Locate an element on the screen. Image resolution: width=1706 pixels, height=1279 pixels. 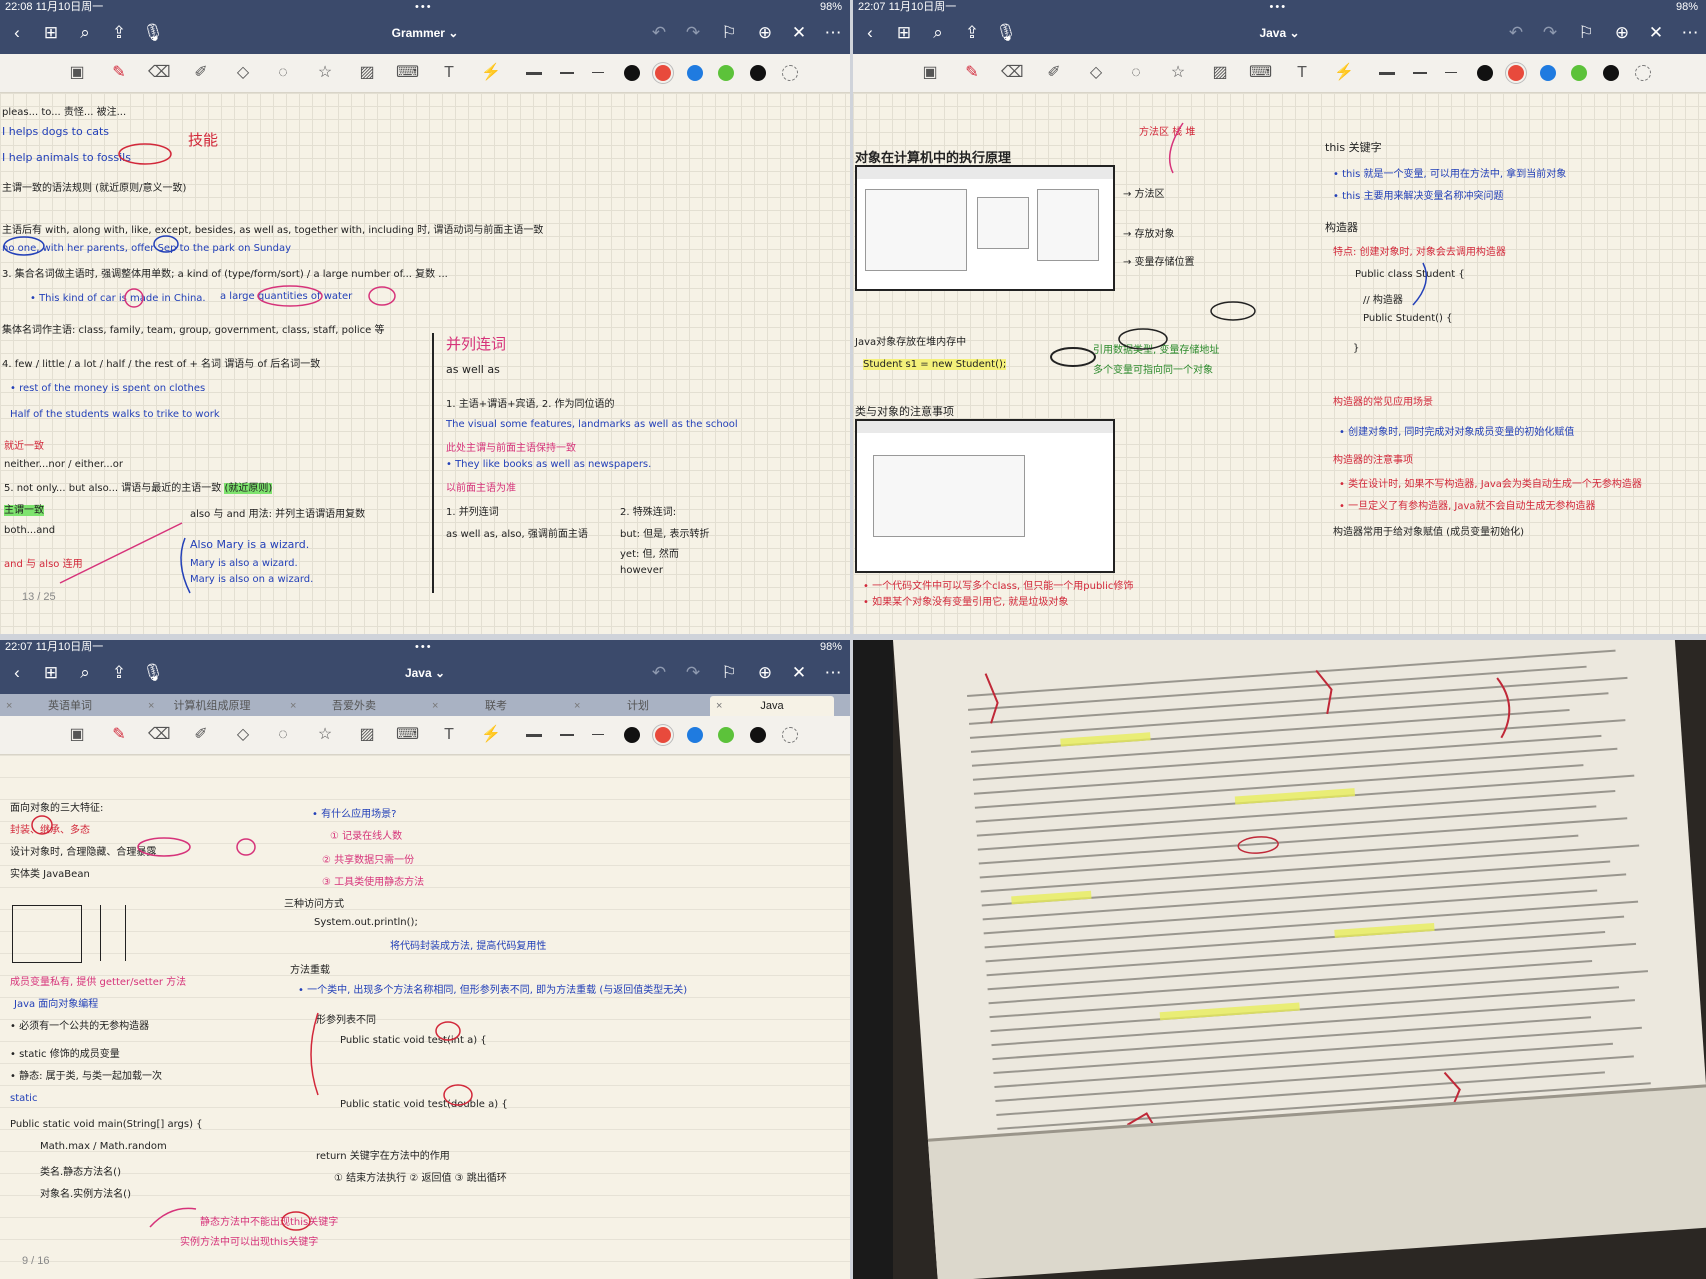
tab-english-words: × 英语单词 is located at coordinates (70, 706).